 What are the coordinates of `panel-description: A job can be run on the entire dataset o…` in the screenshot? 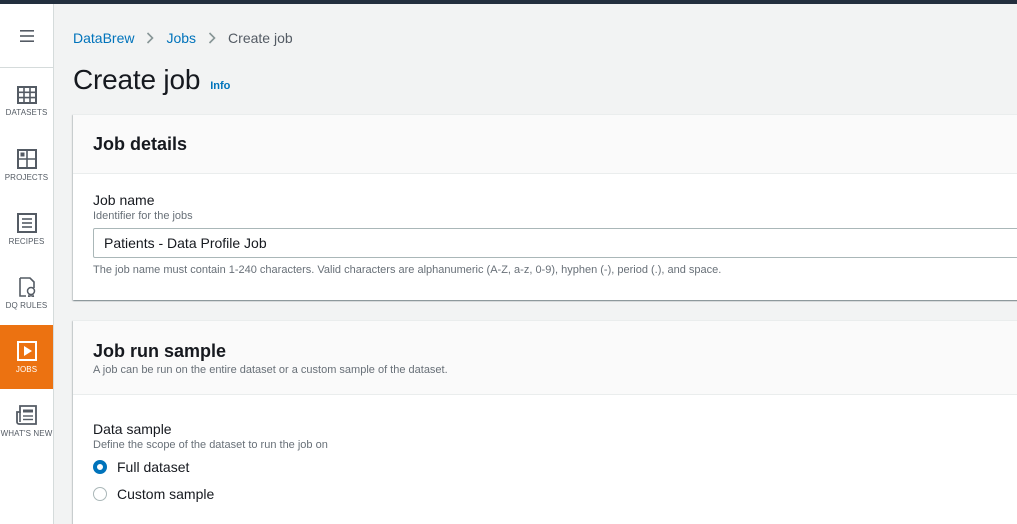 It's located at (270, 370).